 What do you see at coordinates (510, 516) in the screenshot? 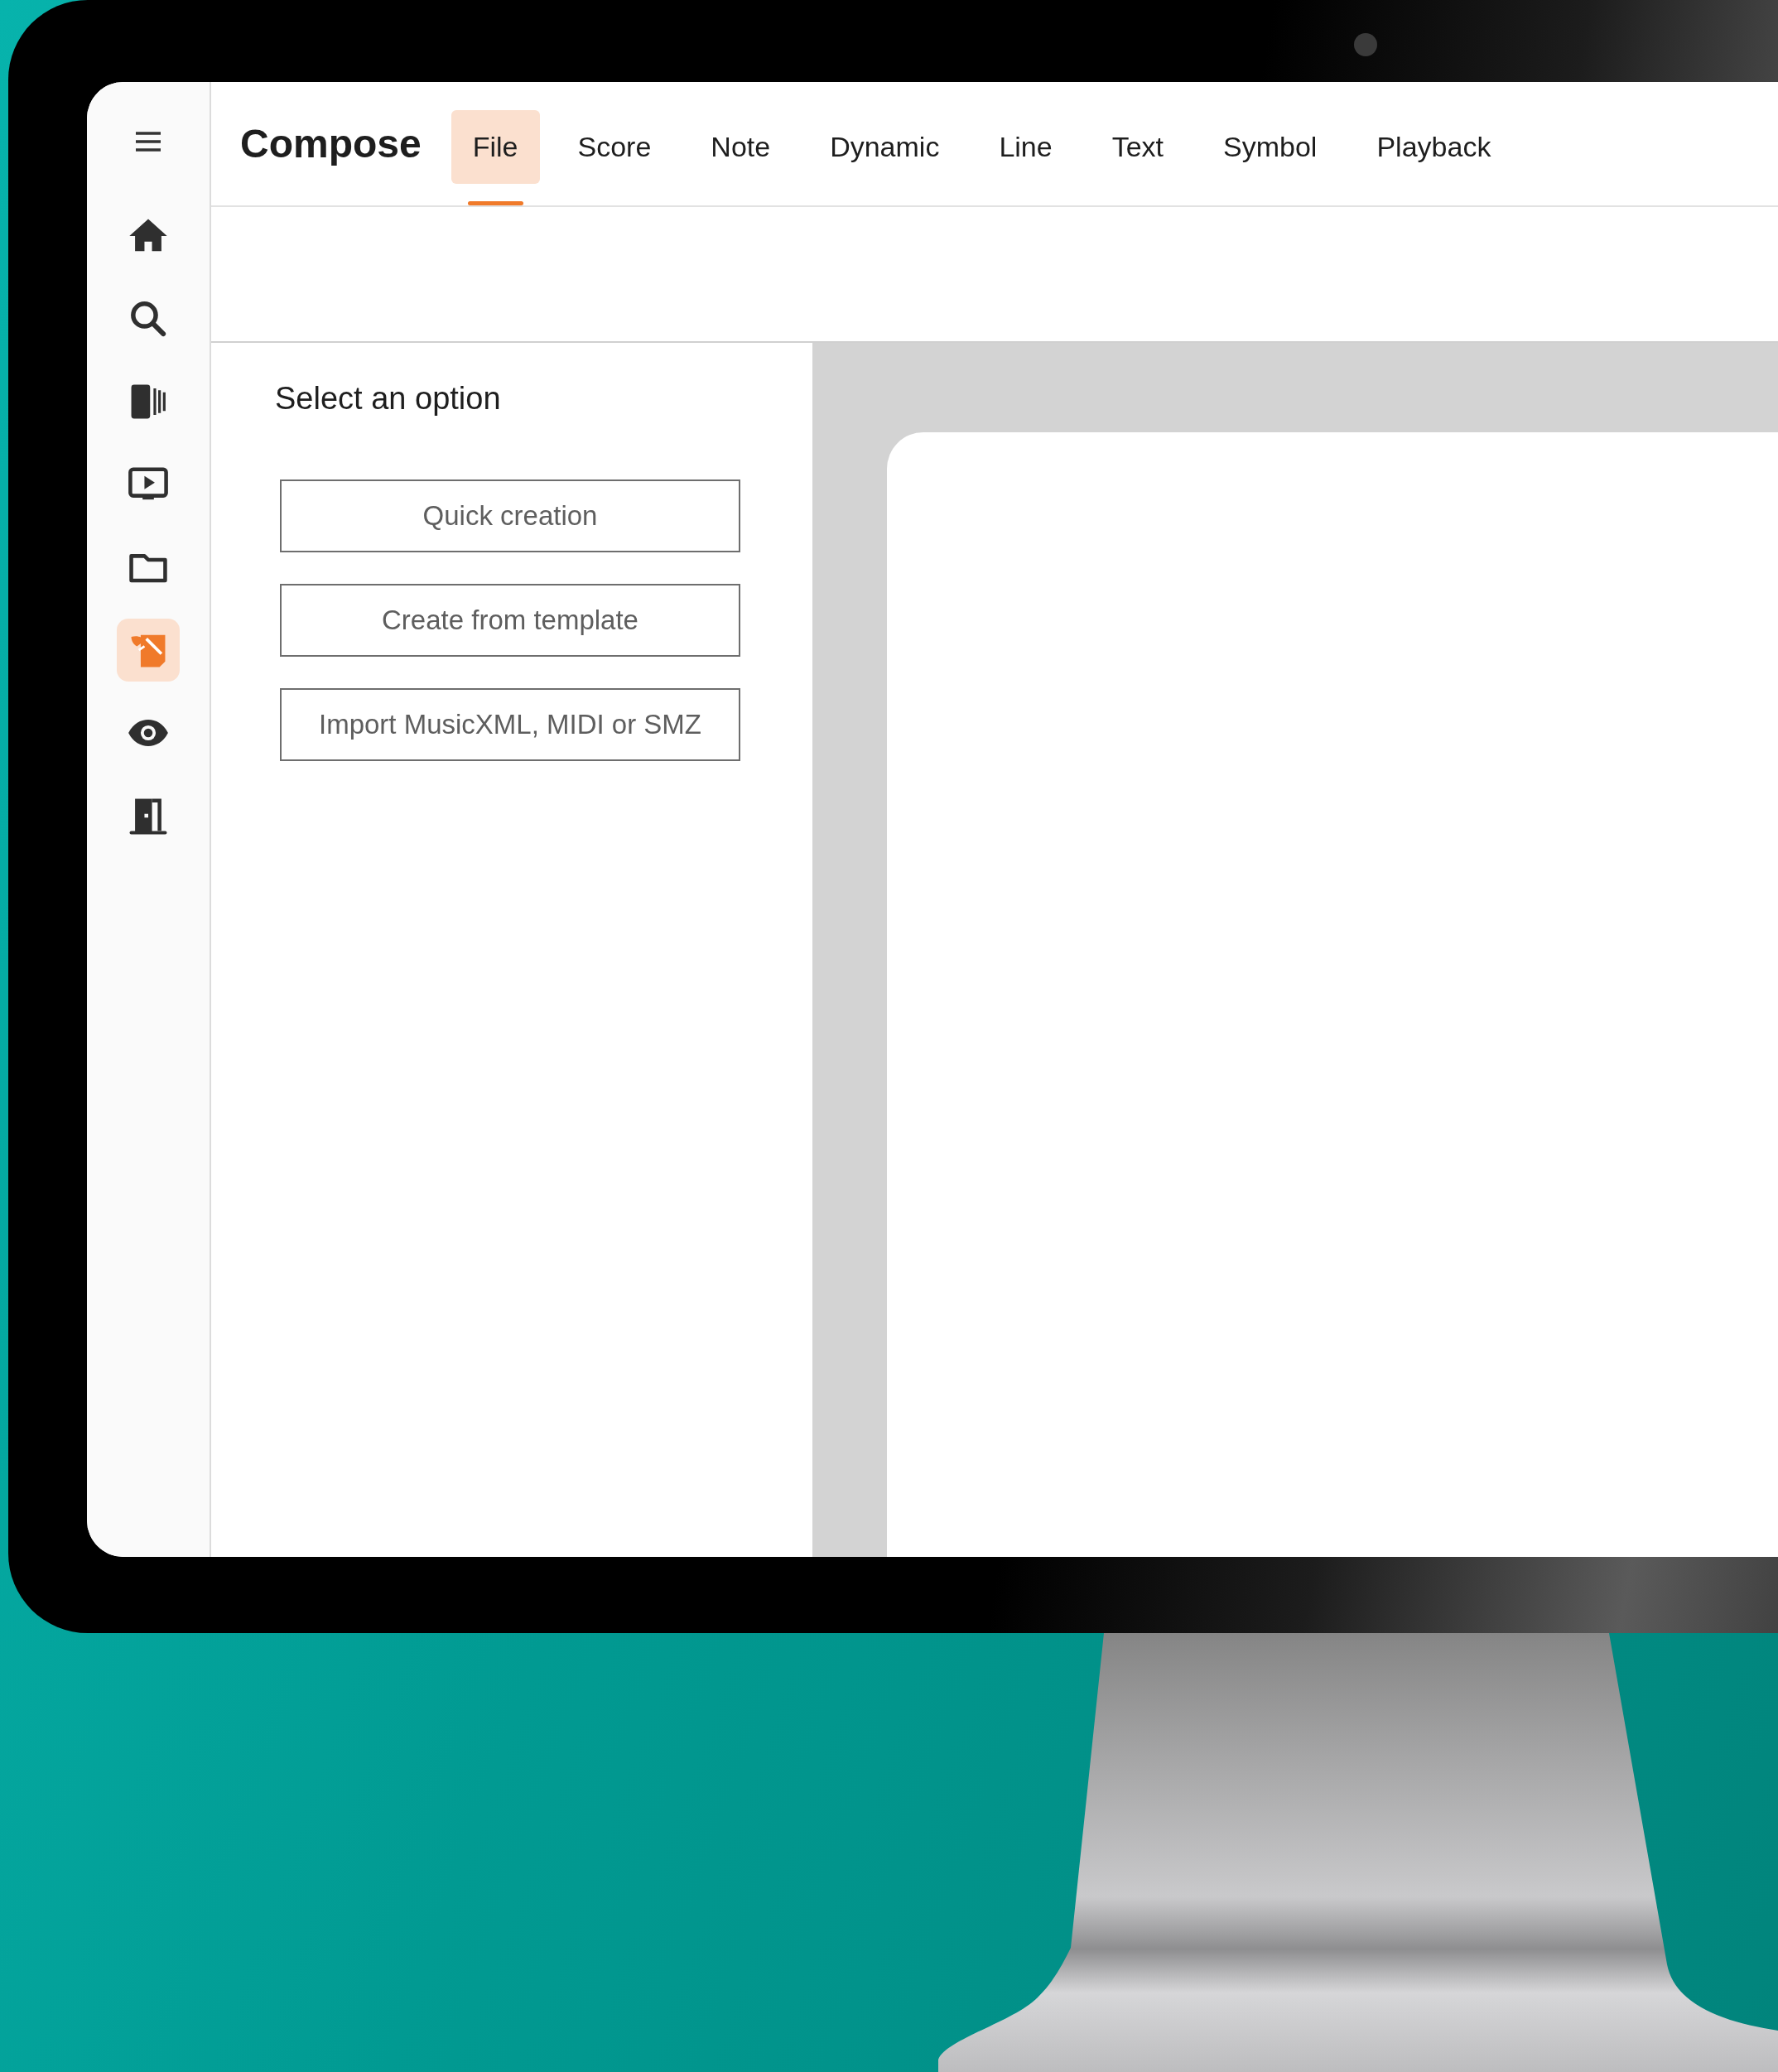
I see `option-button: Quick creation` at bounding box center [510, 516].